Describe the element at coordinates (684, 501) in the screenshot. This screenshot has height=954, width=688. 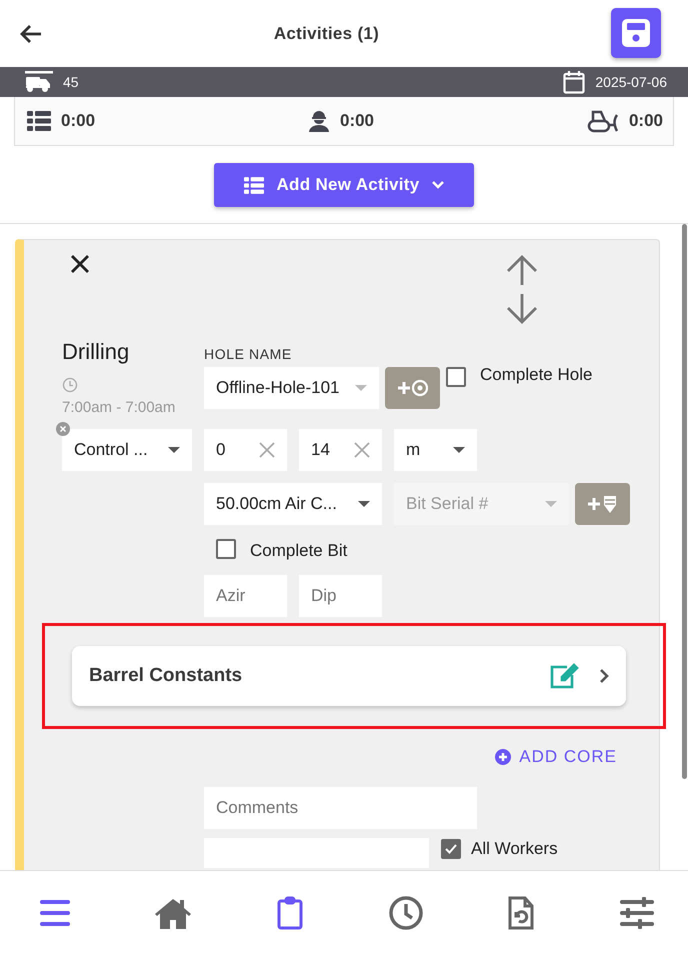
I see `scrollbar` at that location.